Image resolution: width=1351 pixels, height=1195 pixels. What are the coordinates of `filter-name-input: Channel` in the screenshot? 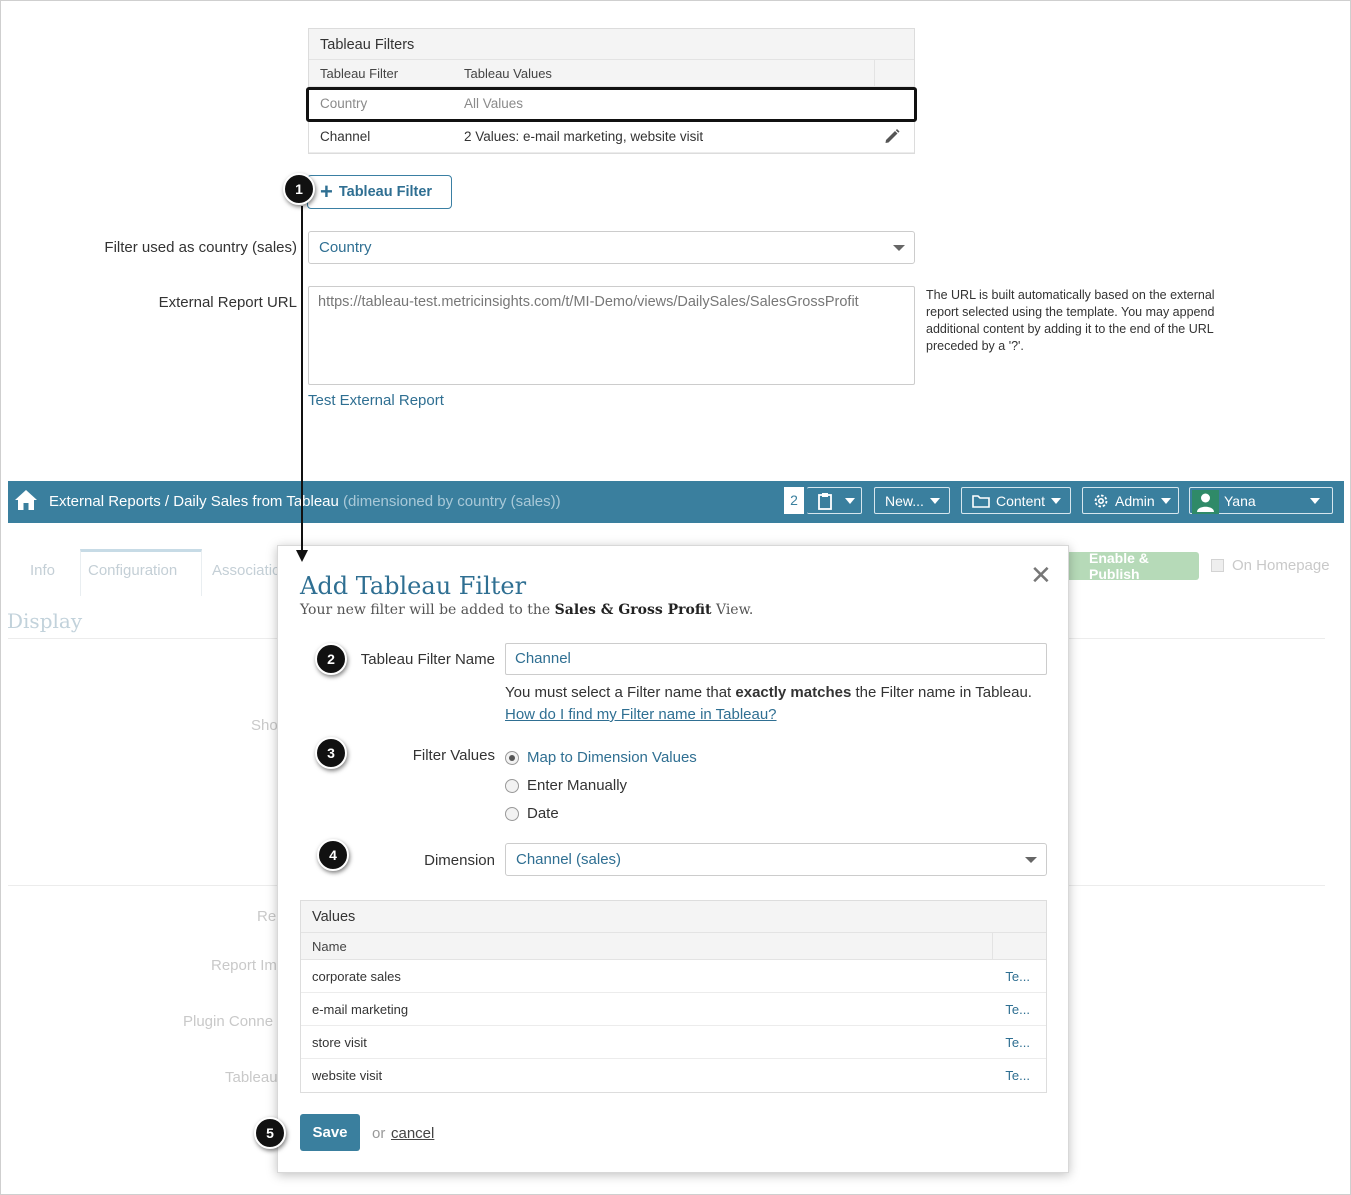 It's located at (776, 659).